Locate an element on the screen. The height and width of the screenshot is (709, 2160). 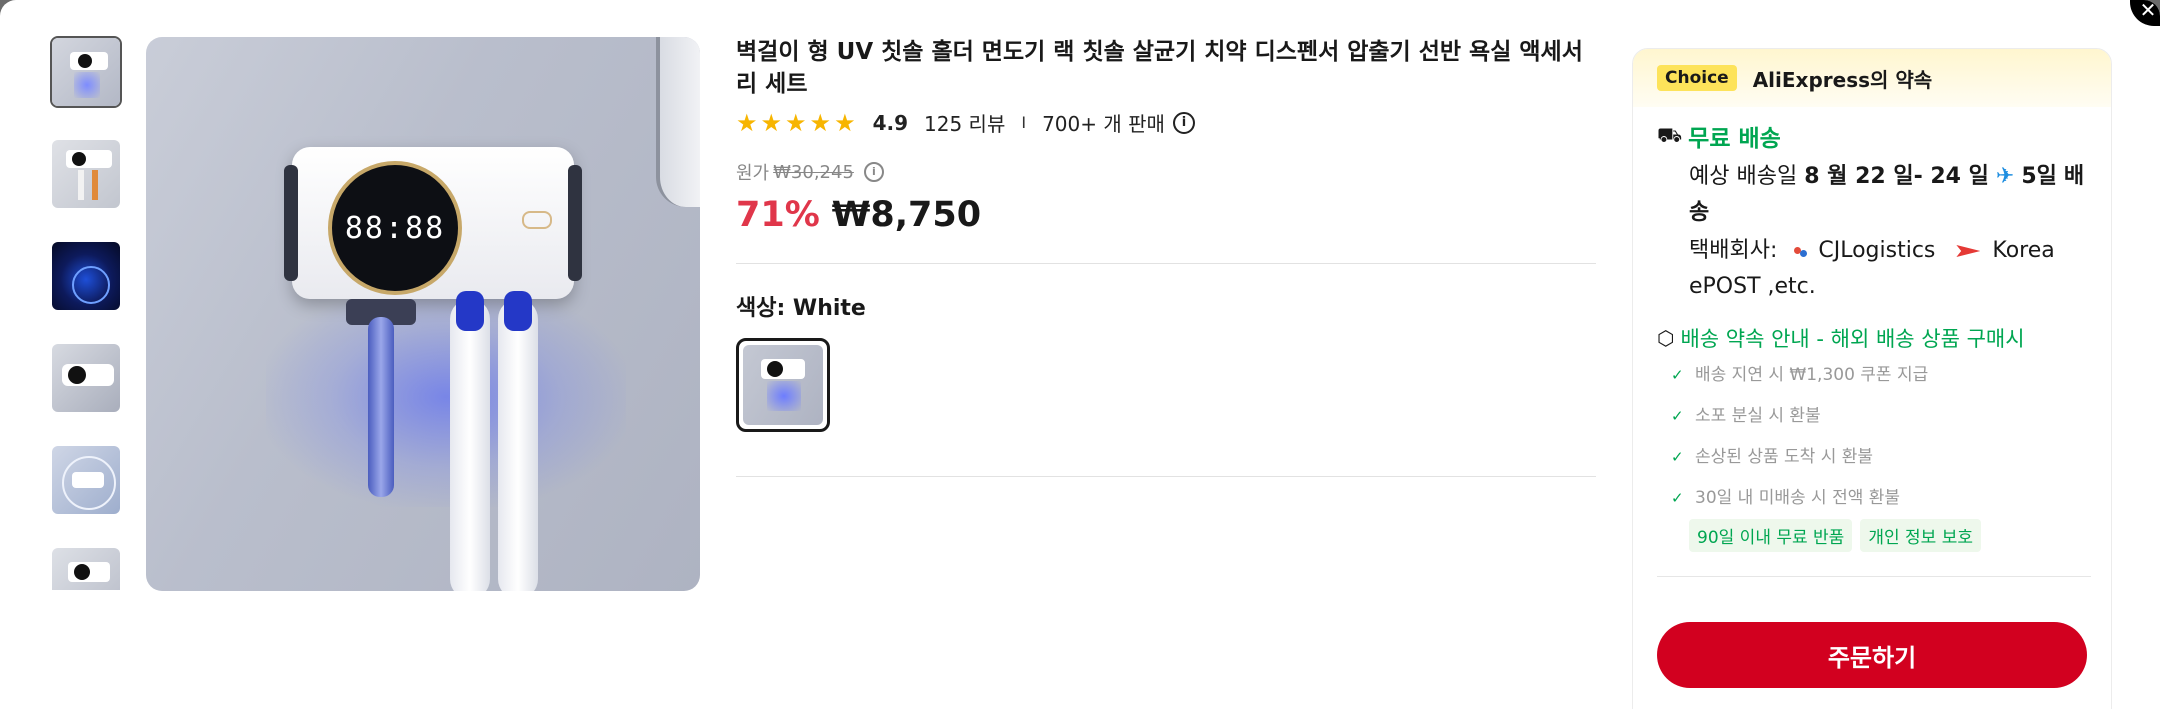
plane-icon: ✈ is located at coordinates (2005, 176).